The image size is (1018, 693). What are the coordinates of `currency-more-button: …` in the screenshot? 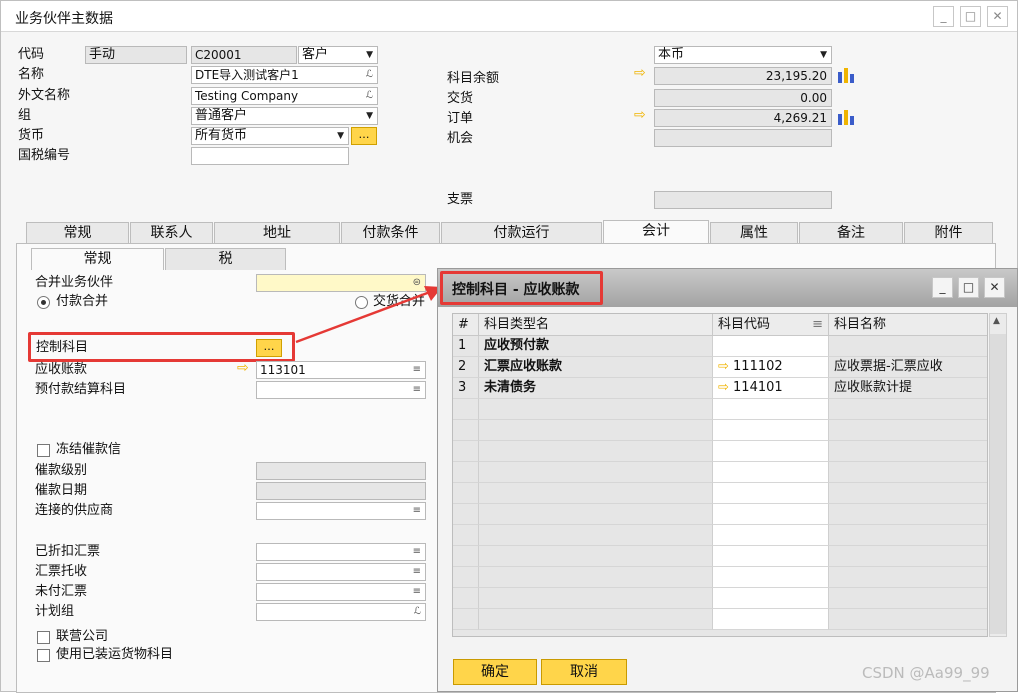 It's located at (364, 136).